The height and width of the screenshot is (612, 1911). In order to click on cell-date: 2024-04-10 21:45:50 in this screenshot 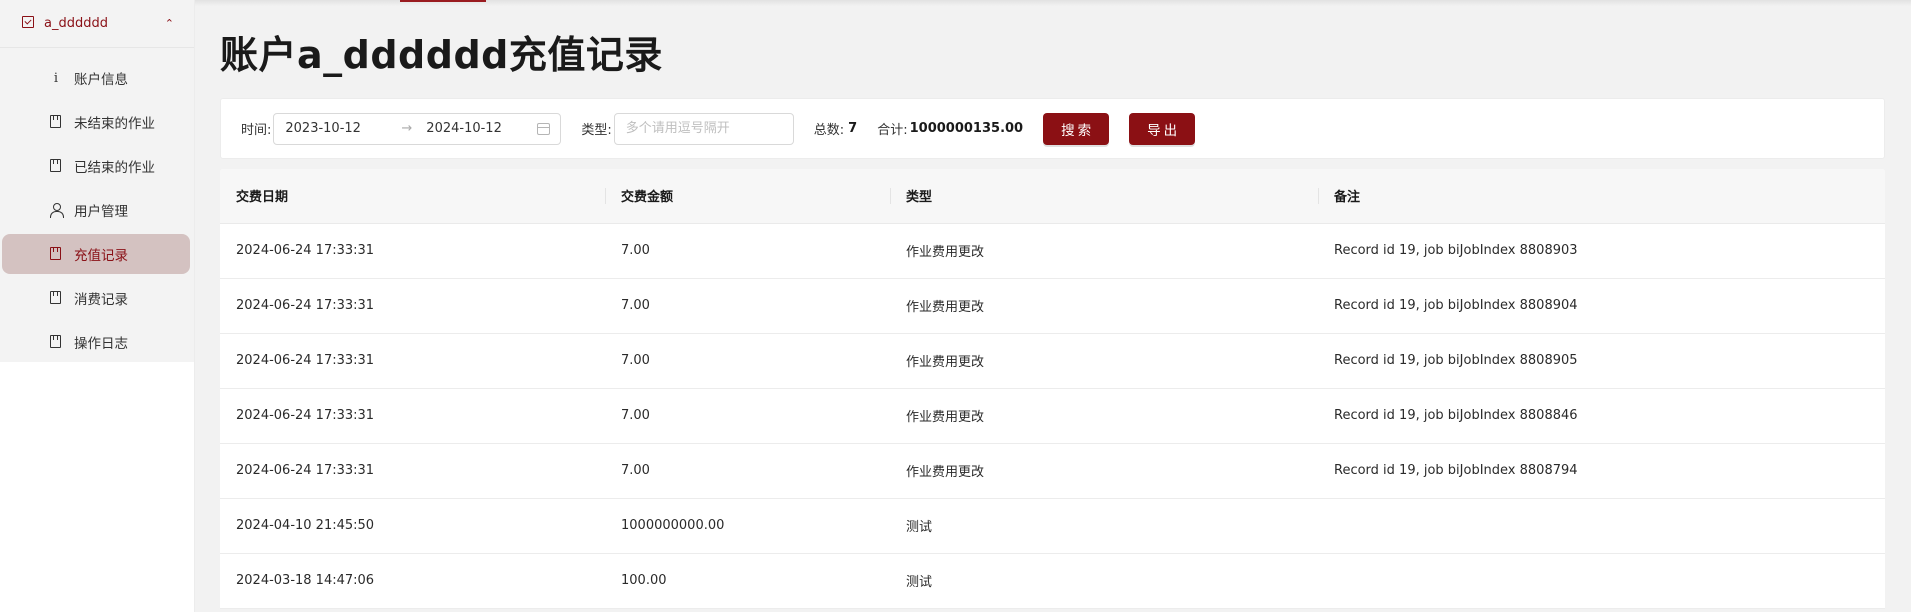, I will do `click(412, 526)`.